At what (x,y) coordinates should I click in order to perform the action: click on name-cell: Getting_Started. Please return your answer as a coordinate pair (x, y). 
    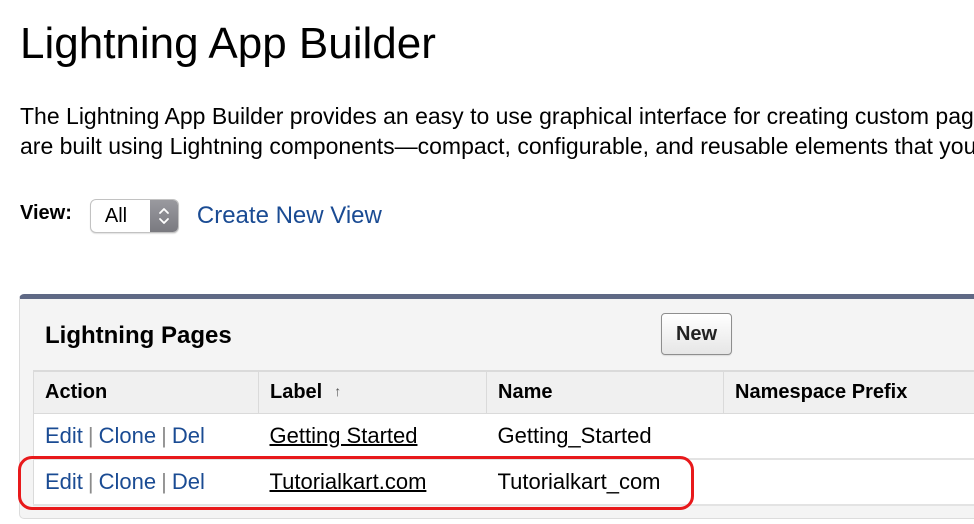
    Looking at the image, I should click on (605, 436).